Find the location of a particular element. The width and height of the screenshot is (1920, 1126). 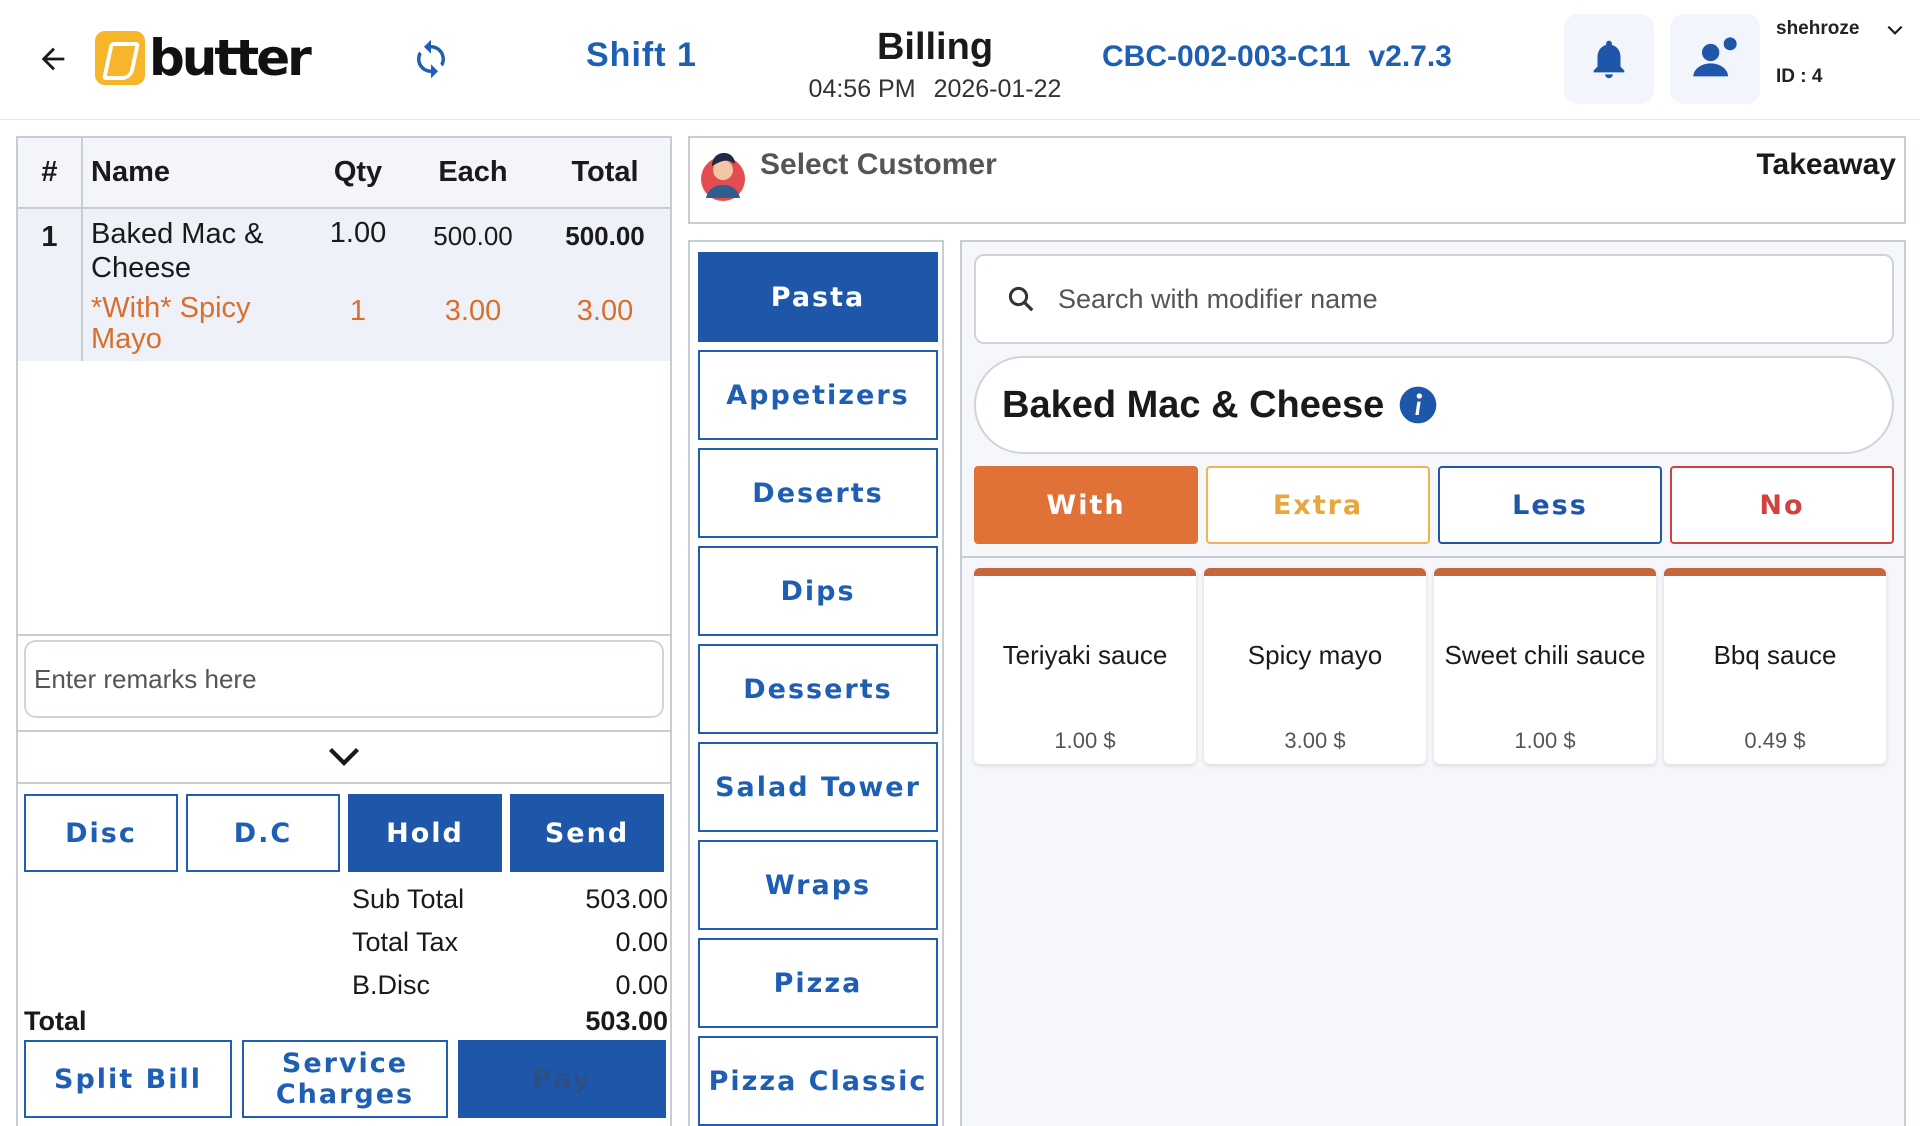

order-action-row: Disc D.C Hold Send is located at coordinates (344, 833).